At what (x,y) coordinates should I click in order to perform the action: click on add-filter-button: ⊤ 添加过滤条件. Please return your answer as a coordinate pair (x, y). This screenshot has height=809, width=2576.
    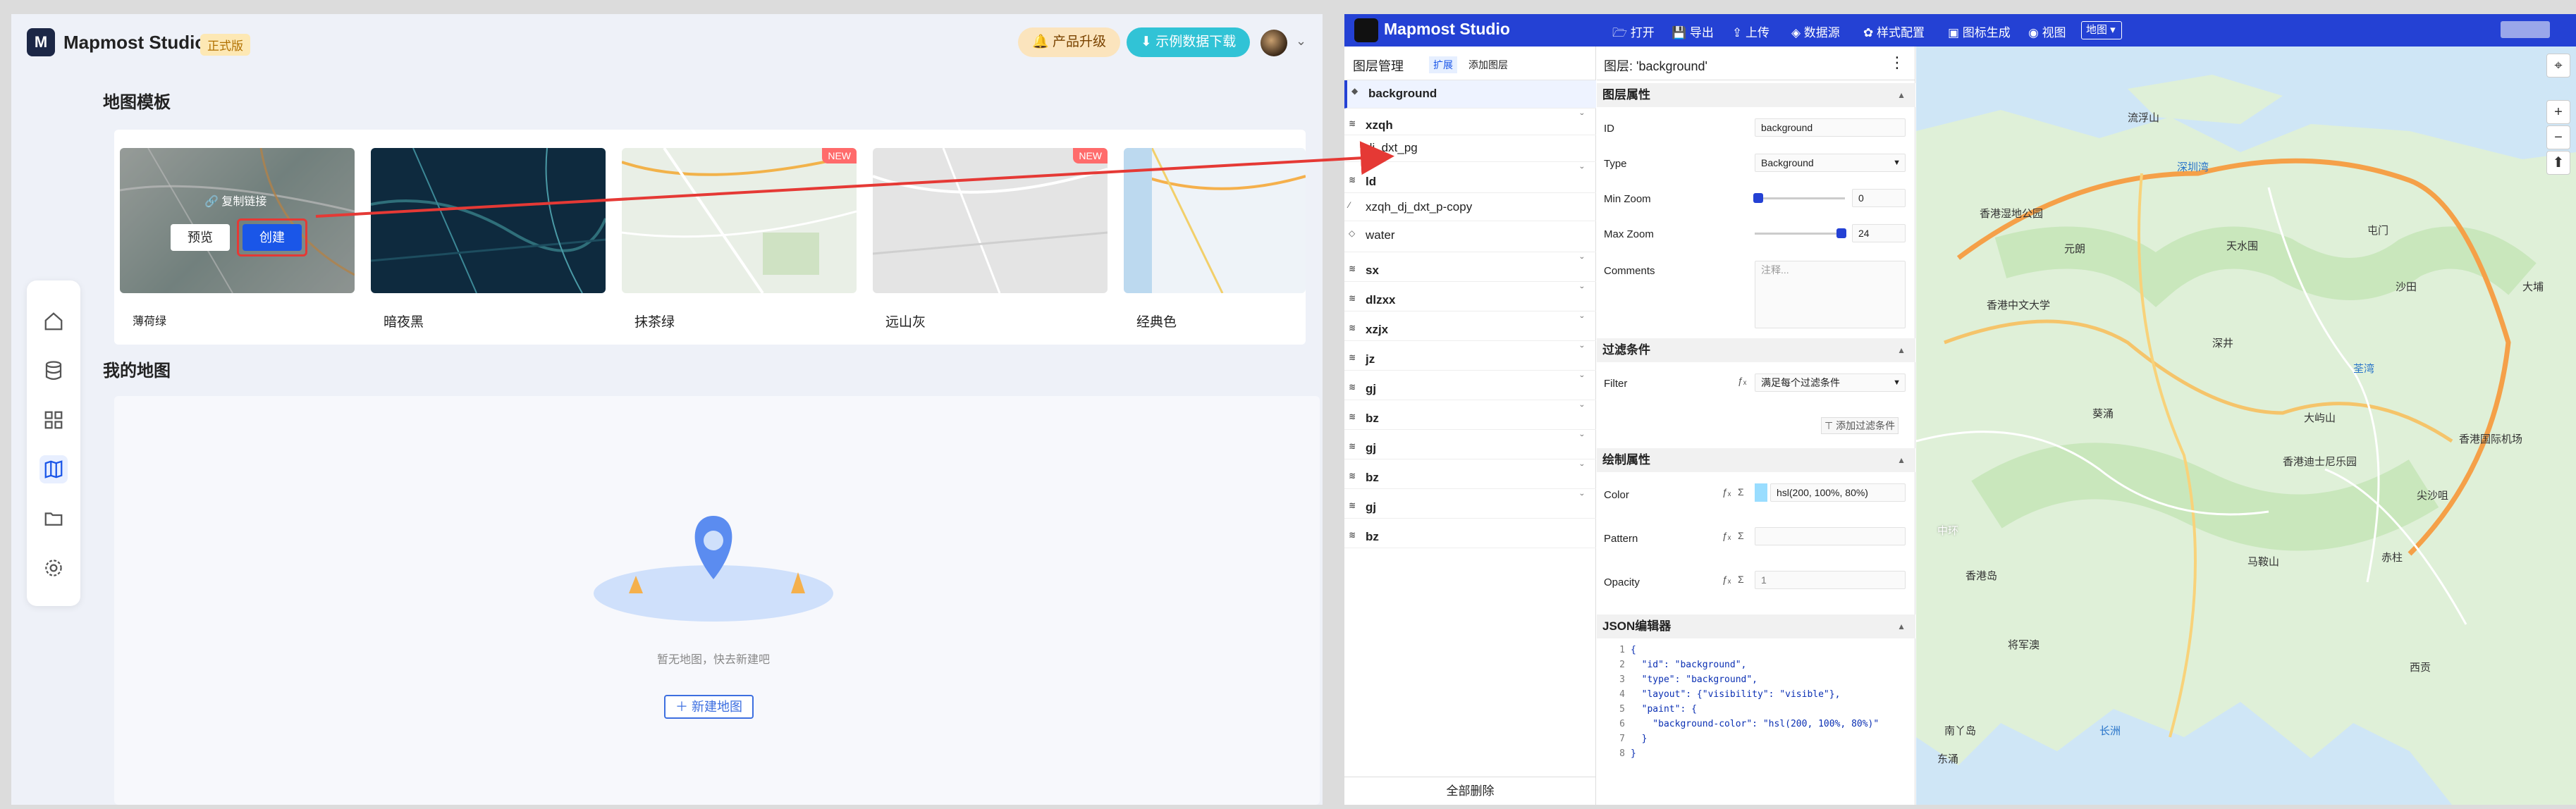
    Looking at the image, I should click on (1860, 426).